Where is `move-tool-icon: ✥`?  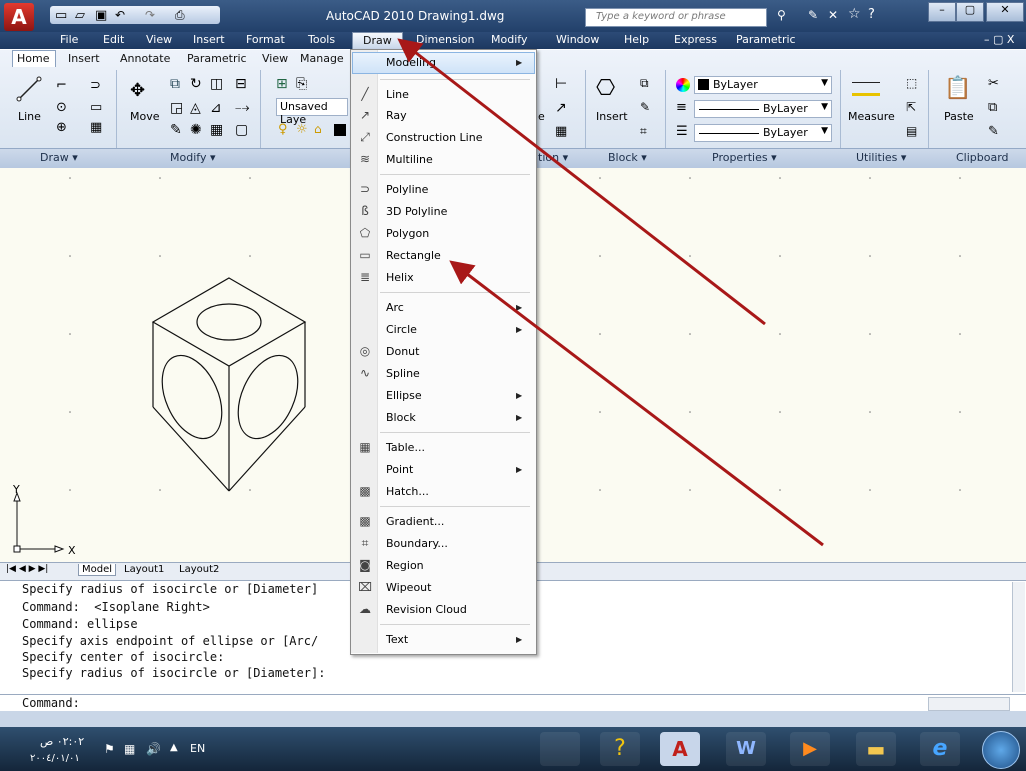 move-tool-icon: ✥ is located at coordinates (137, 90).